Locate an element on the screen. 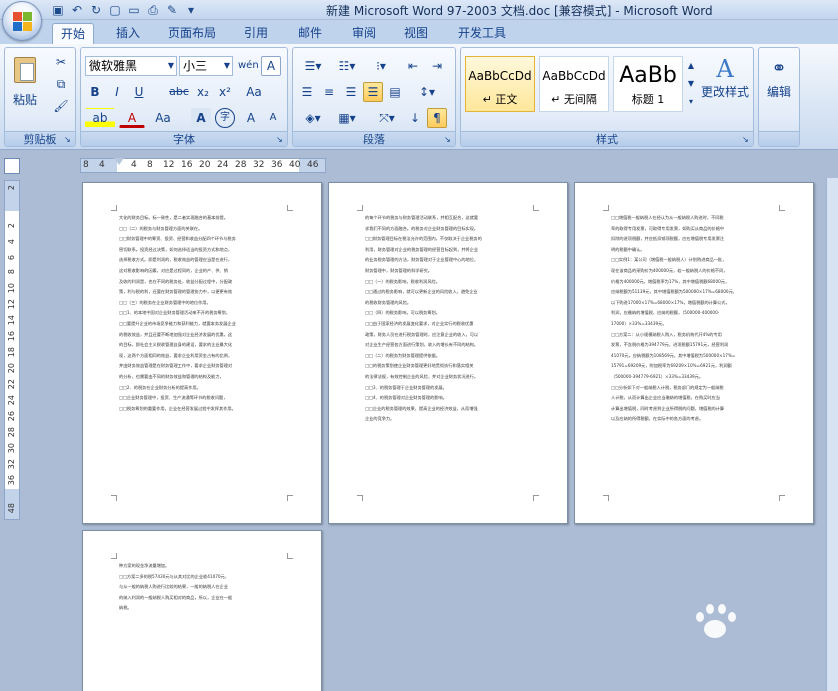 The width and height of the screenshot is (838, 691). tab-insert: 插入 is located at coordinates (128, 33).